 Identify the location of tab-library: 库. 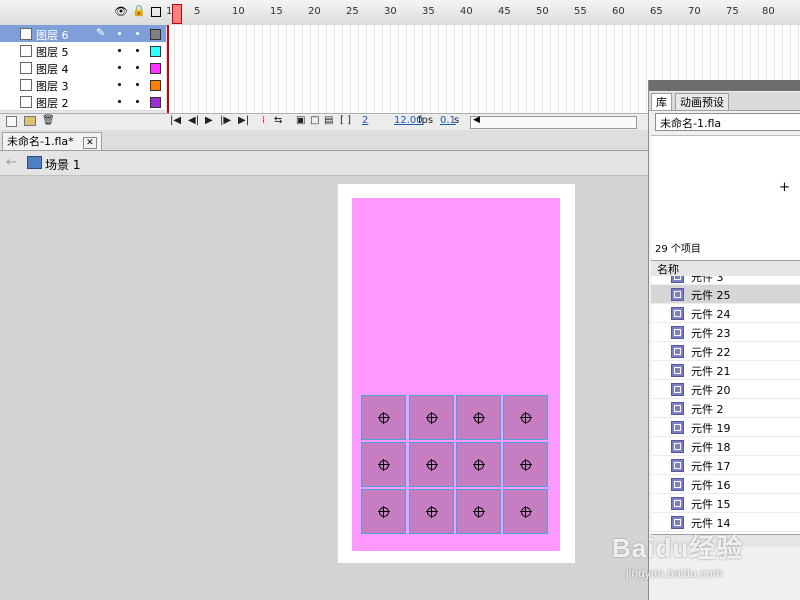
(661, 101).